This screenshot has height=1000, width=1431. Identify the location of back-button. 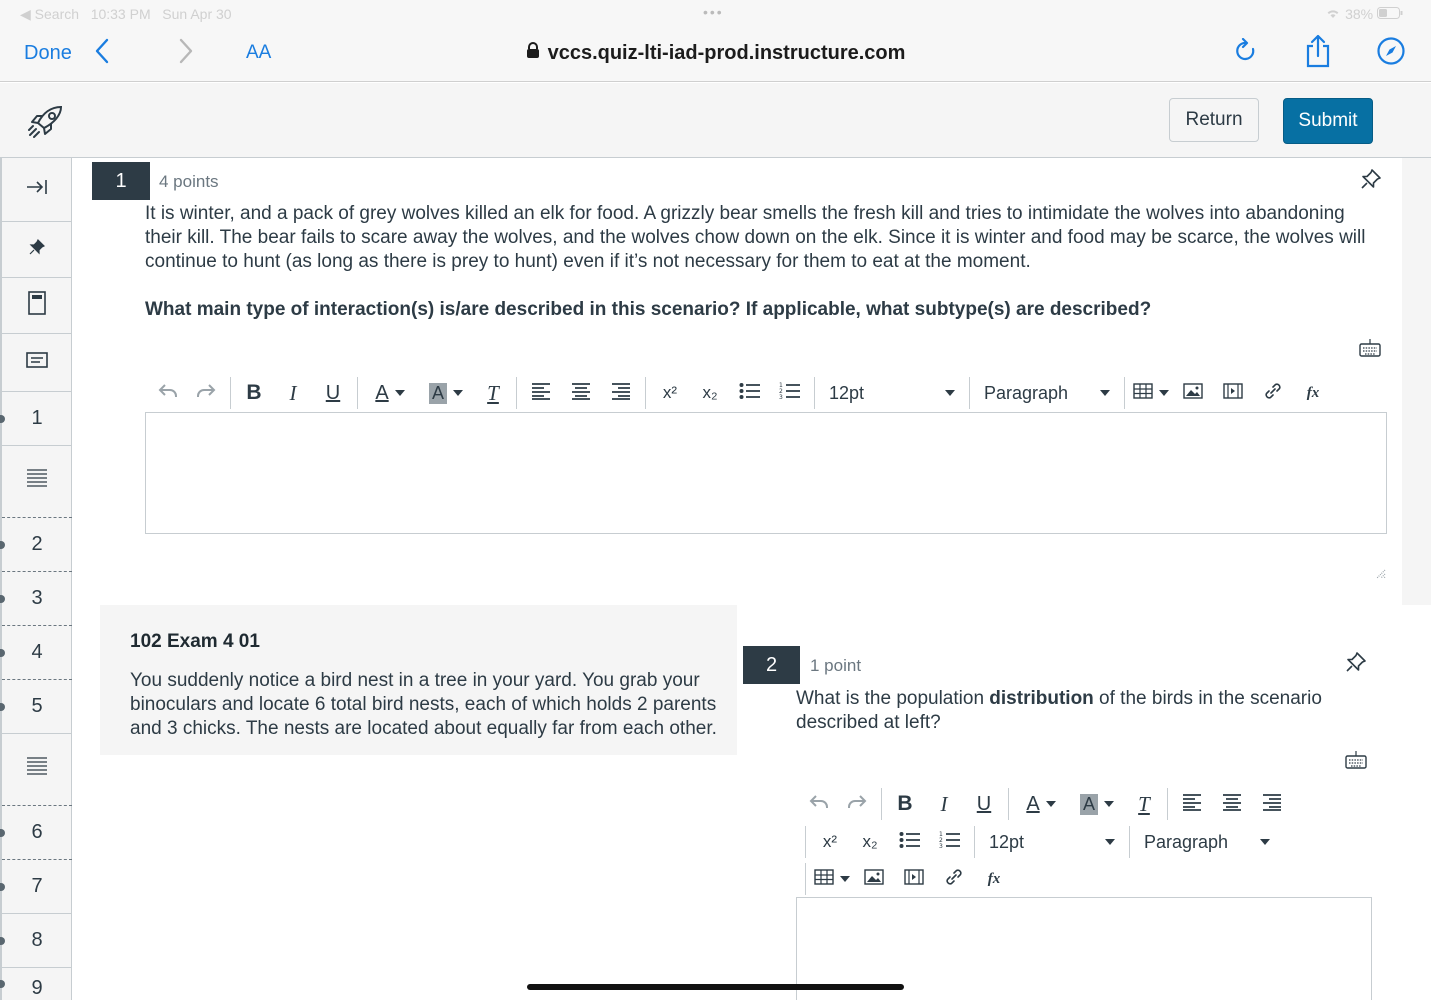
(102, 53).